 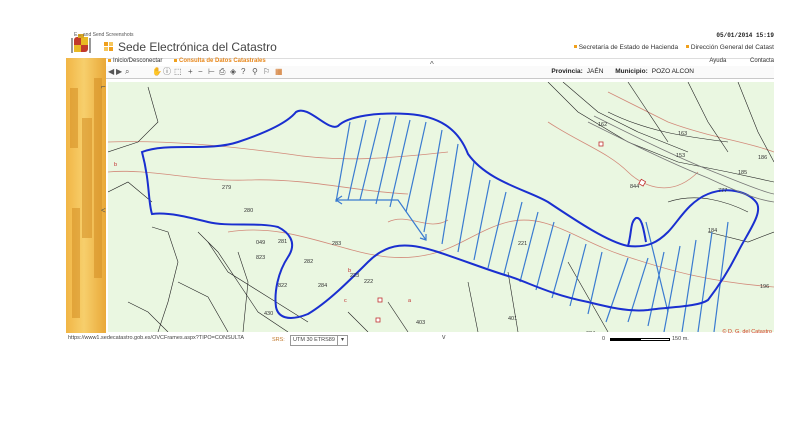 I want to click on forward-icon: ▶, so click(x=119, y=72).